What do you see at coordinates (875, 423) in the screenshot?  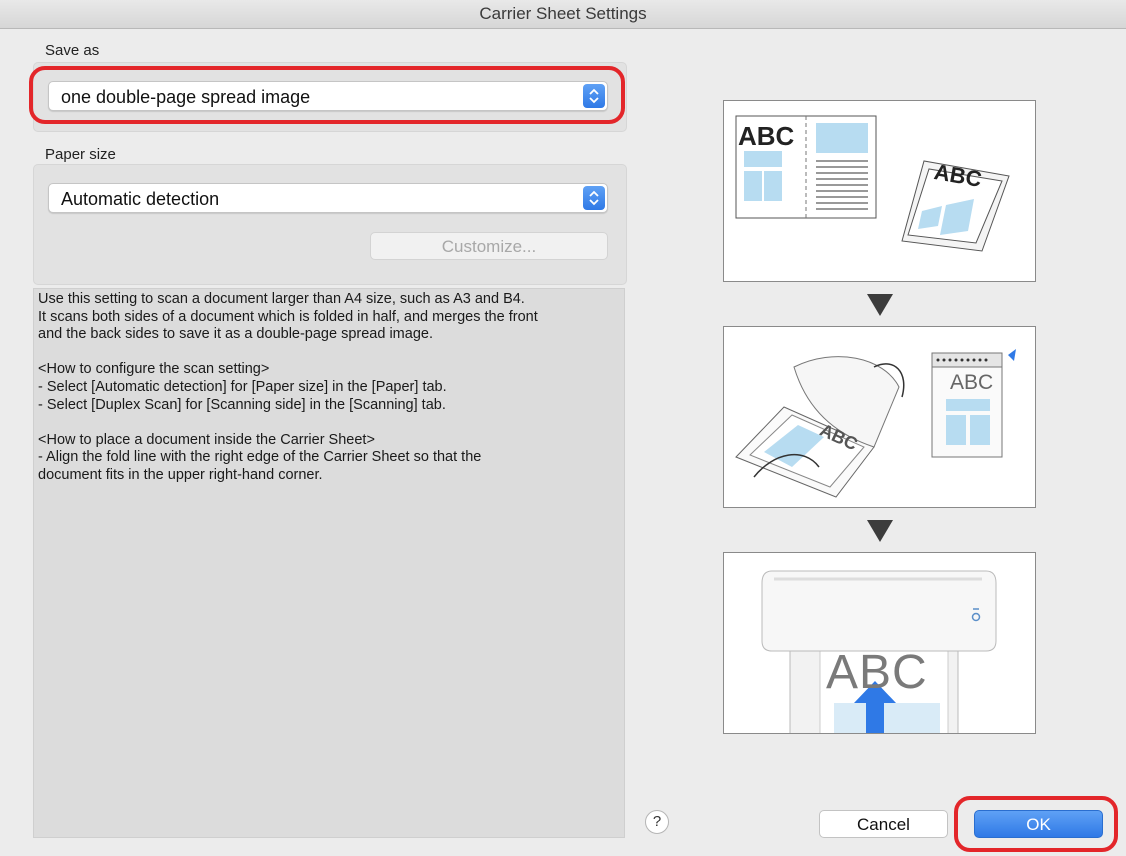 I see `insert-document-drawing` at bounding box center [875, 423].